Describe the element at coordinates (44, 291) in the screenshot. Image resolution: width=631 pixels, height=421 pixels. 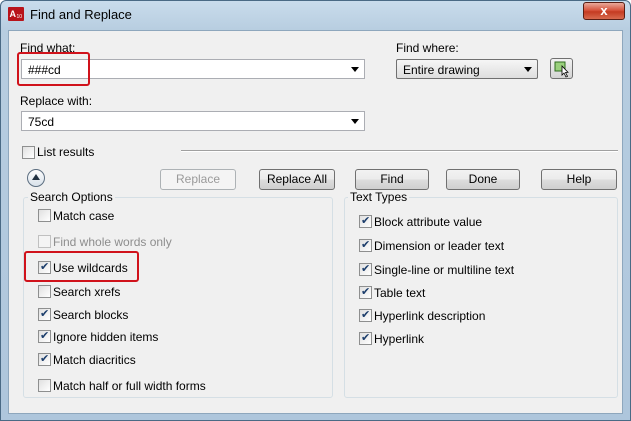
I see `search-xrefs-checkbox` at that location.